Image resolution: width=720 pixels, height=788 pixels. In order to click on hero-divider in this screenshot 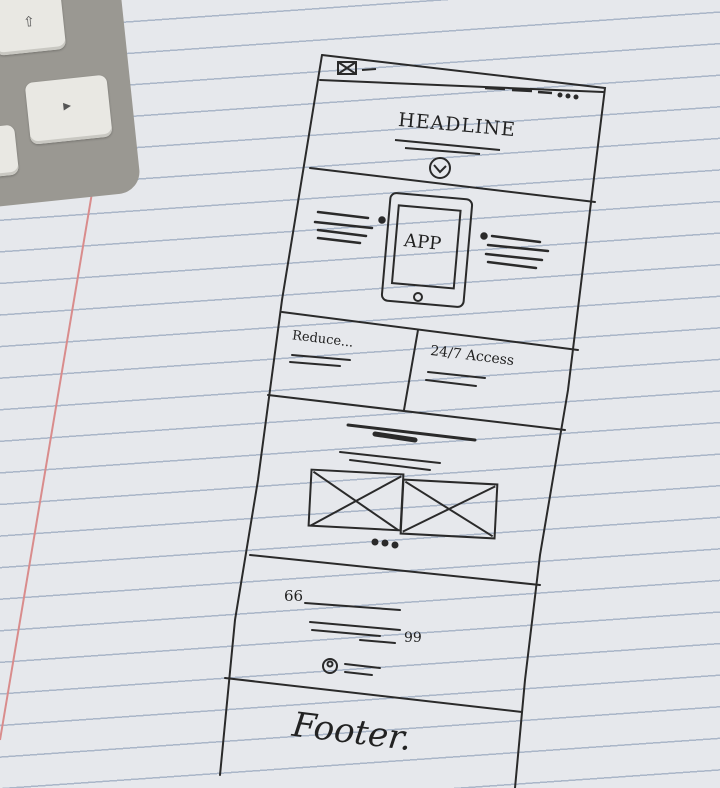, I will do `click(452, 185)`.